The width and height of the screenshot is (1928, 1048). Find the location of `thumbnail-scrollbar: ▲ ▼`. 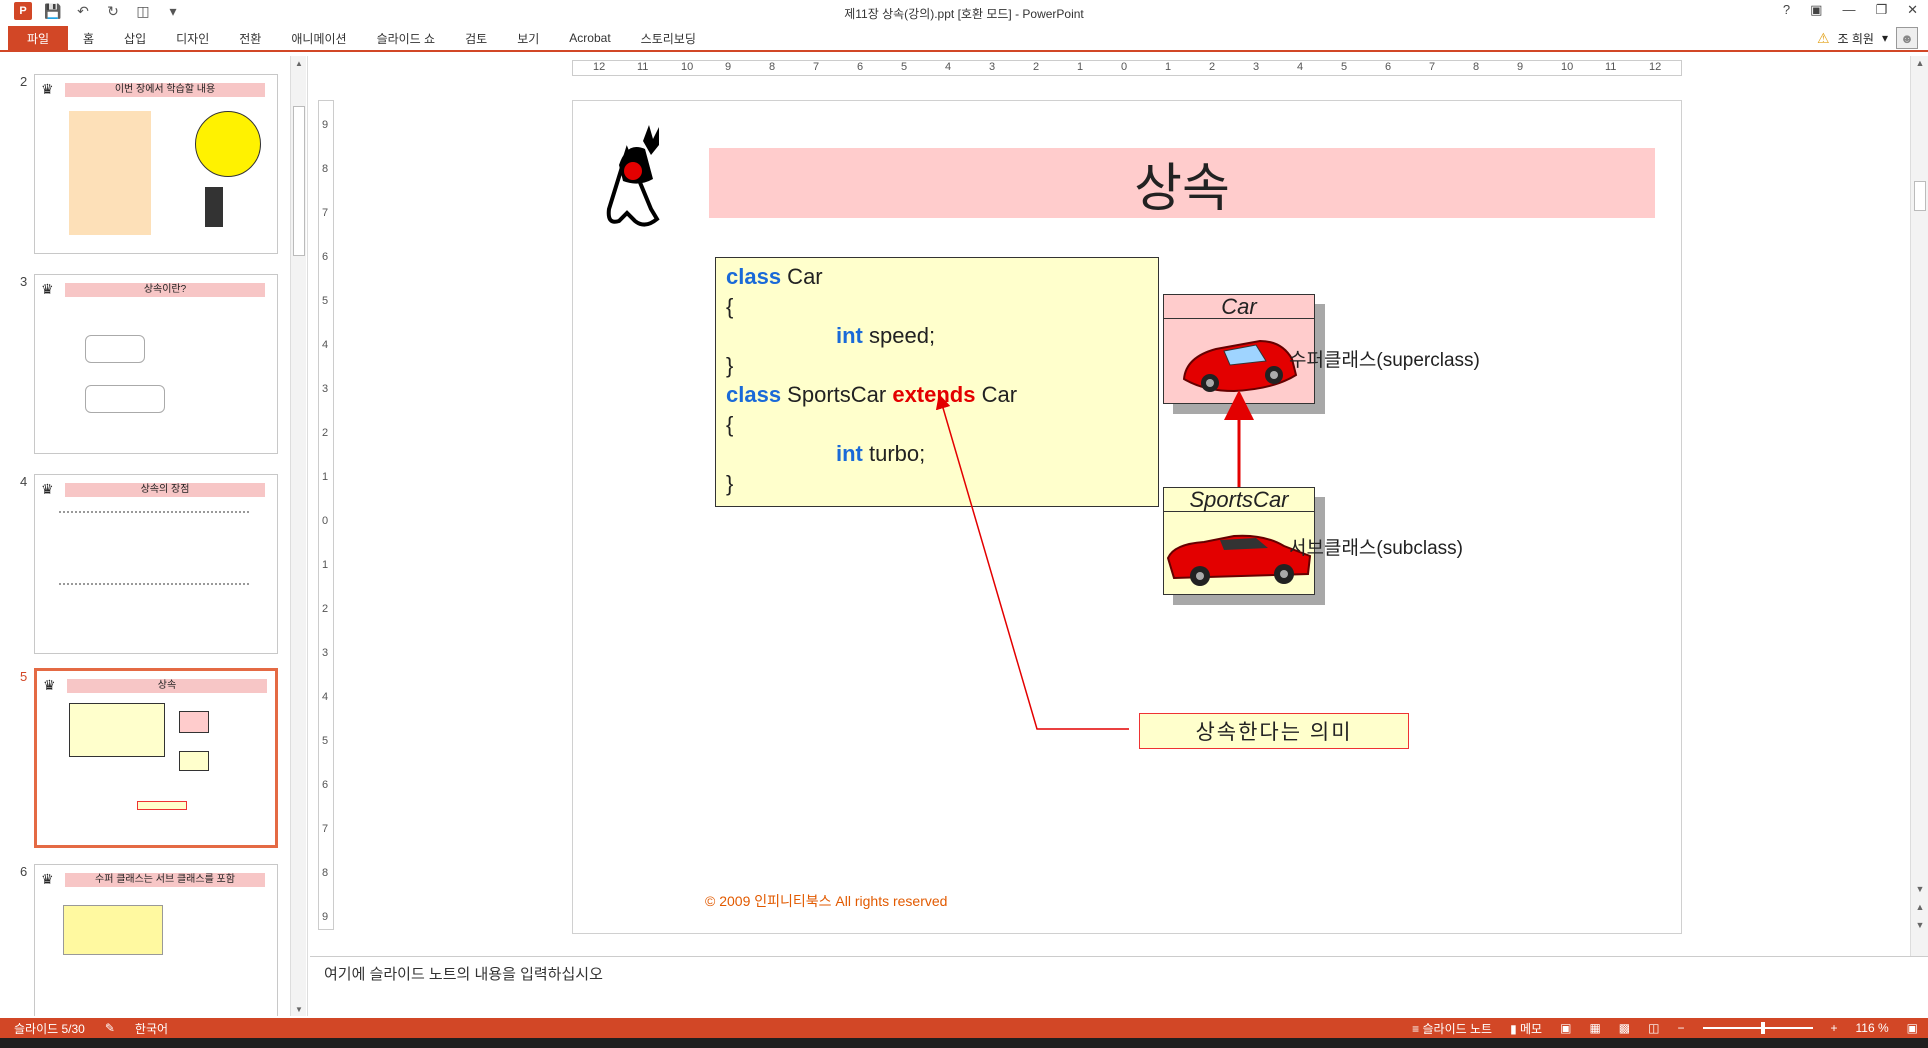

thumbnail-scrollbar: ▲ ▼ is located at coordinates (298, 536).